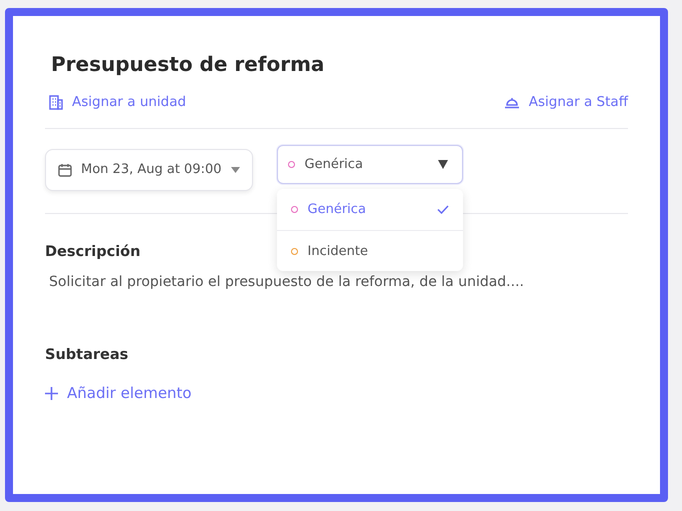  I want to click on check-icon, so click(442, 209).